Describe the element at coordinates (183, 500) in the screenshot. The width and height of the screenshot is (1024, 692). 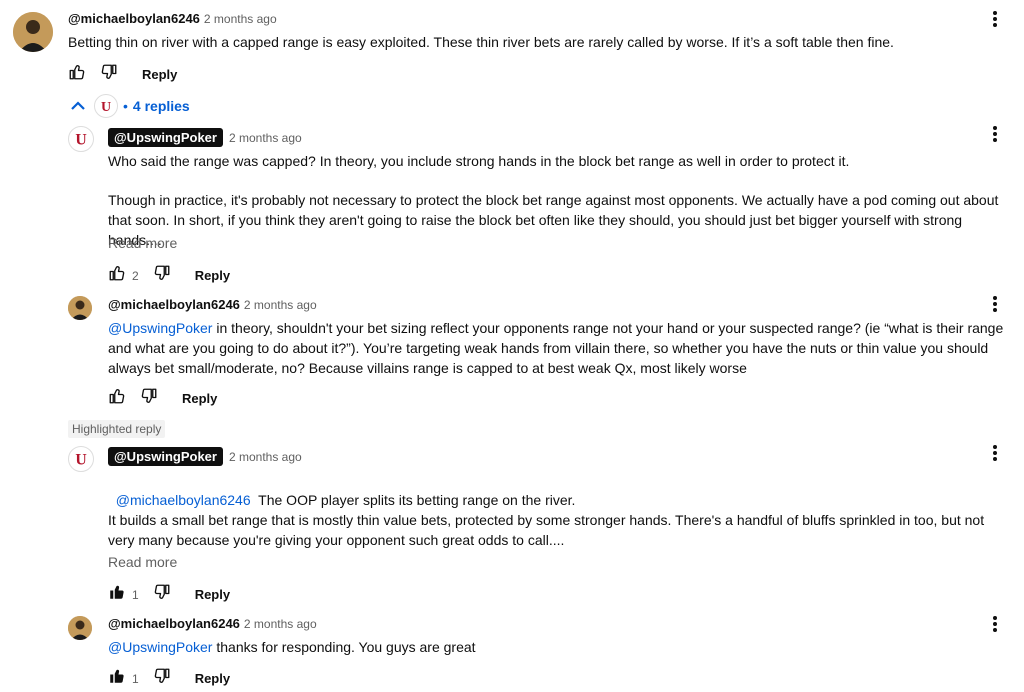
I see `mention-link: @michaelboylan6246` at that location.